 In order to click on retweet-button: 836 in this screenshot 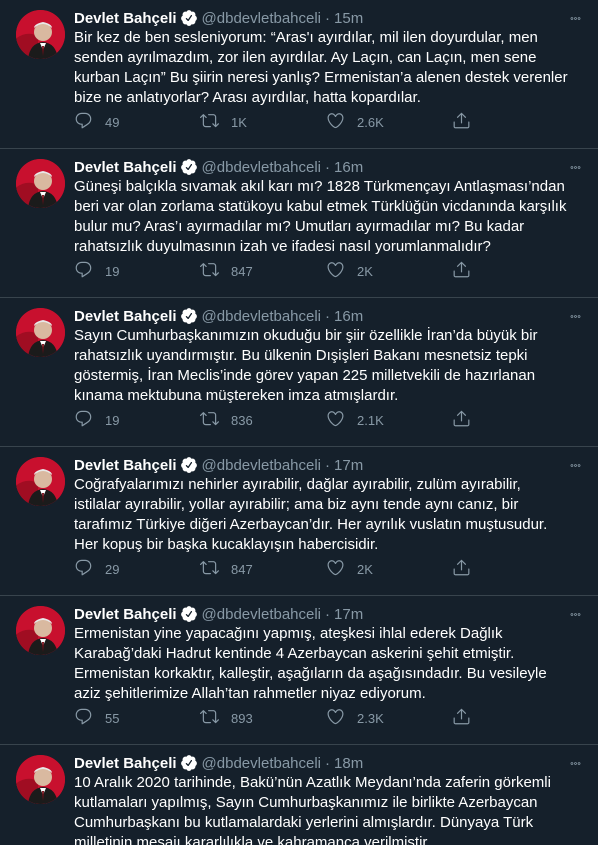, I will do `click(263, 420)`.